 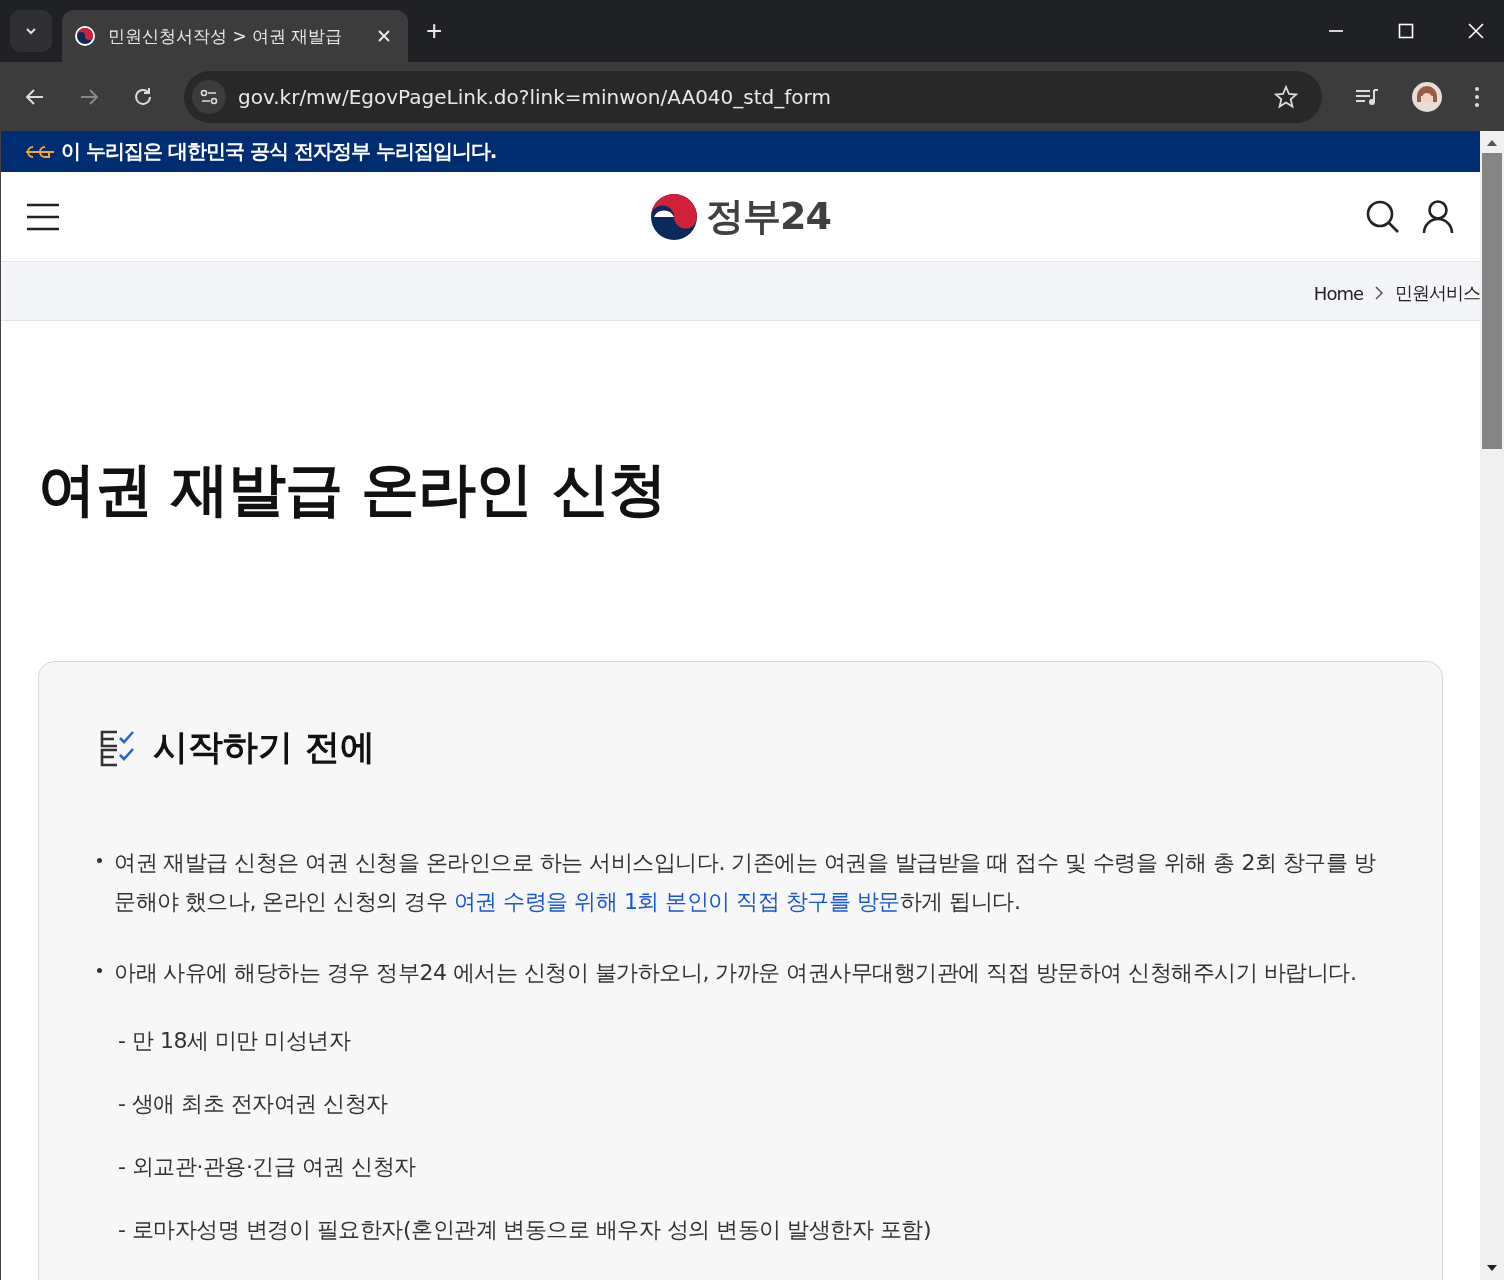 What do you see at coordinates (1286, 96) in the screenshot?
I see `star-icon` at bounding box center [1286, 96].